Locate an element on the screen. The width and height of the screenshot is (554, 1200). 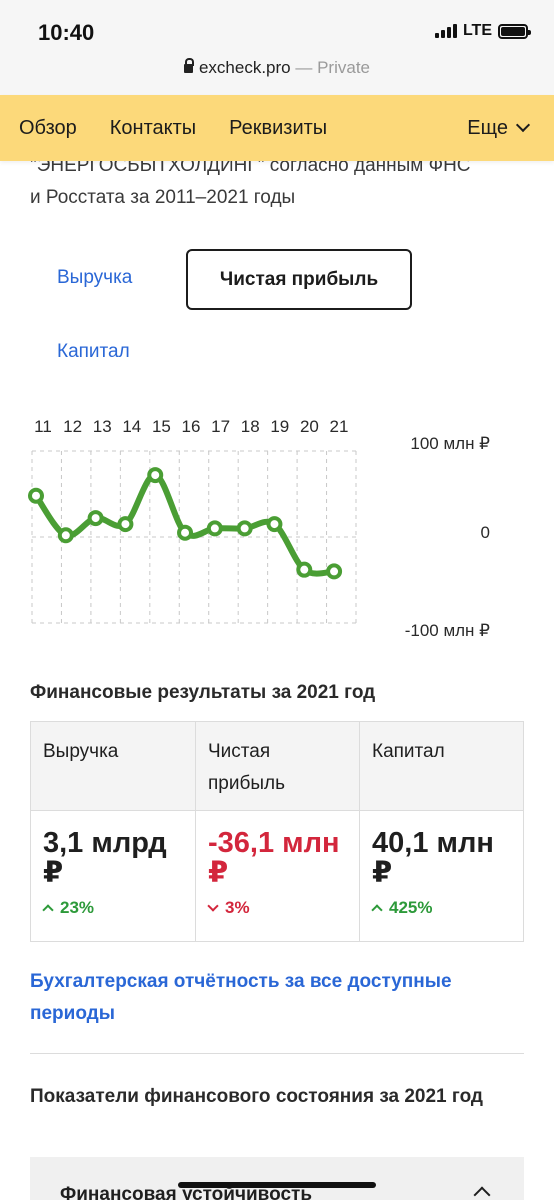
top-navigation: Обзор Контакты Реквизиты Еще is located at coordinates (277, 128).